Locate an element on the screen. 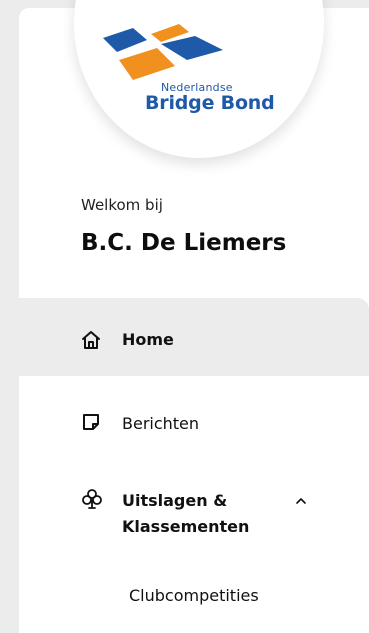 The image size is (369, 633). bridge-bond-logo: Nederlandse Bridge Bond is located at coordinates (199, 68).